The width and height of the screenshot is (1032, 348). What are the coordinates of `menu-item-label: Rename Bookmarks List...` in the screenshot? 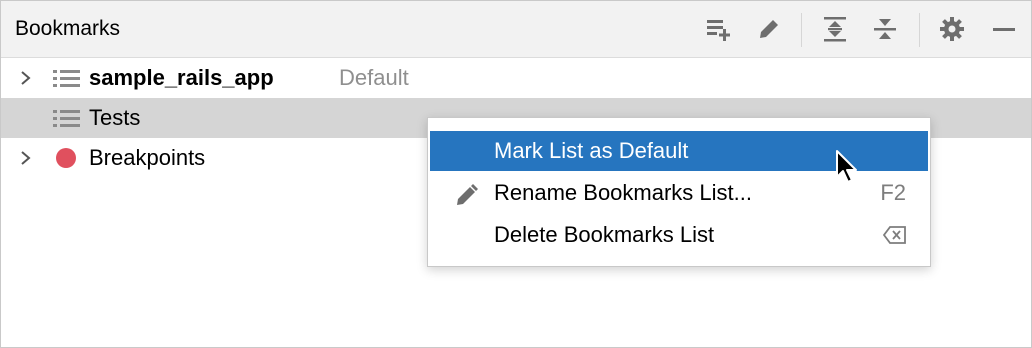 It's located at (623, 192).